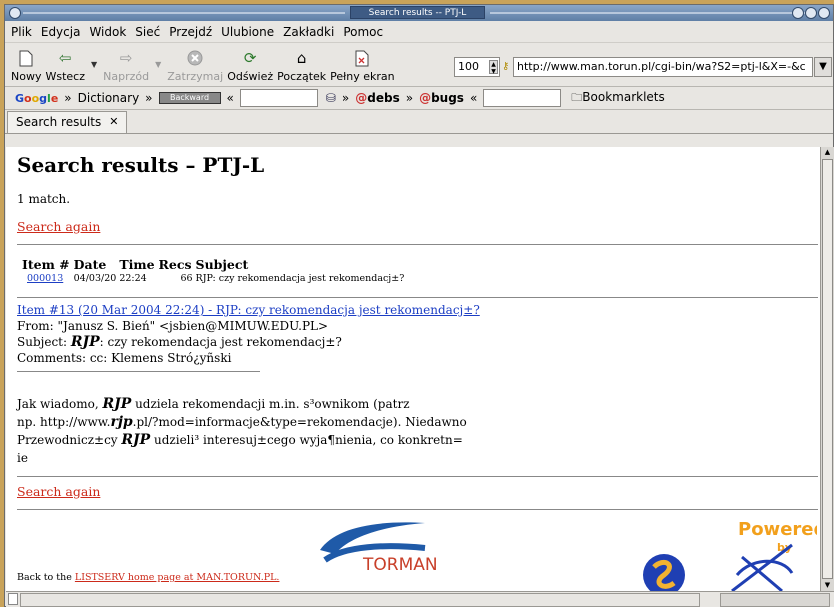 Image resolution: width=834 pixels, height=607 pixels. I want to click on close-icon, so click(824, 13).